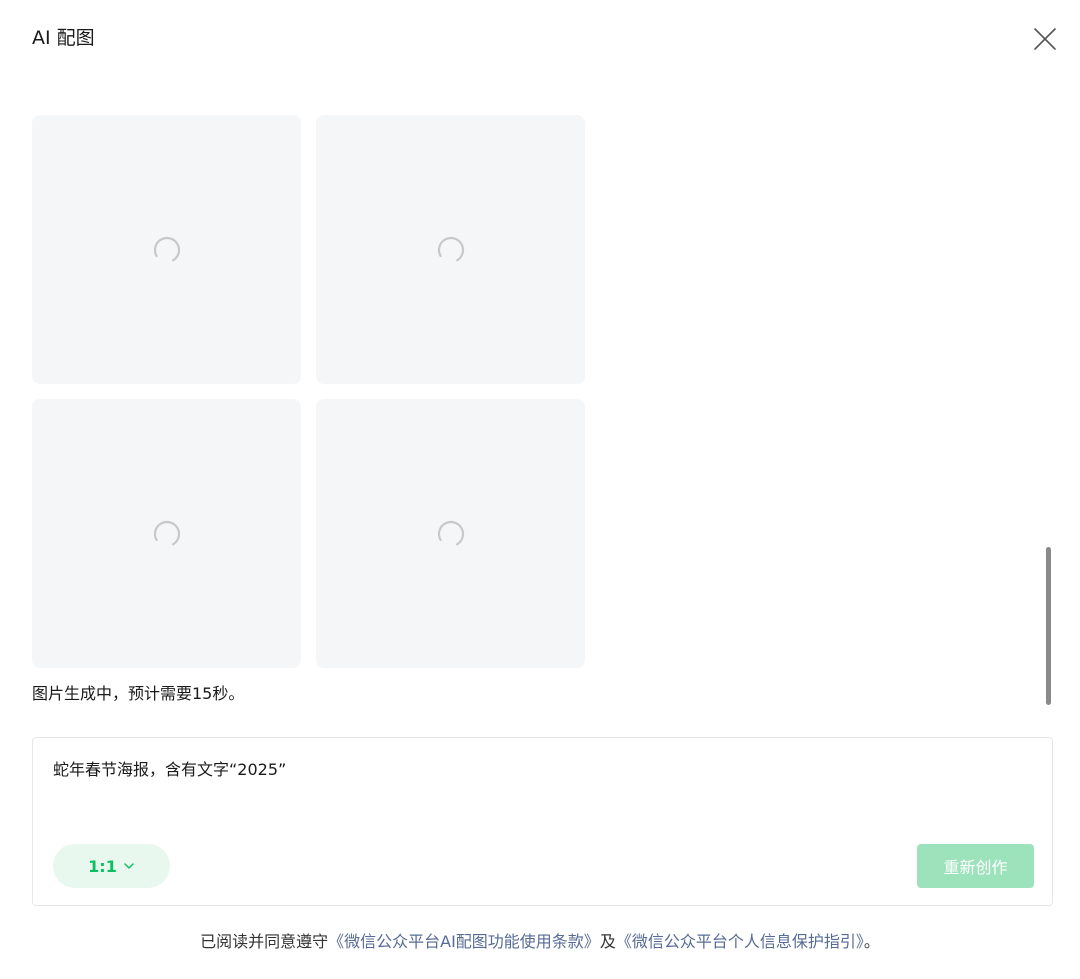 This screenshot has height=979, width=1080. Describe the element at coordinates (975, 866) in the screenshot. I see `regenerate-button: 重新创作` at that location.